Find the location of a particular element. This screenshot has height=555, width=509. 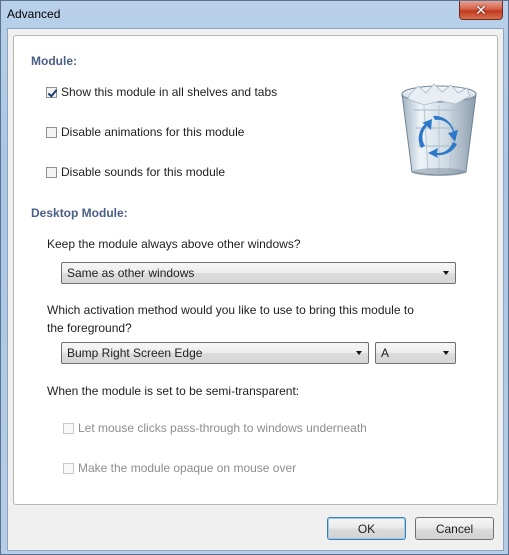

checkbox-label: Disable sounds for this module is located at coordinates (143, 172).